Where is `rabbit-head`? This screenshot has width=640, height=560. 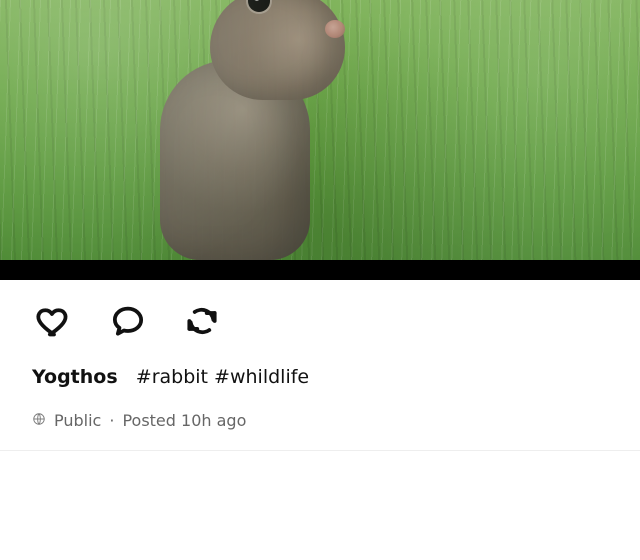
rabbit-head is located at coordinates (277, 50).